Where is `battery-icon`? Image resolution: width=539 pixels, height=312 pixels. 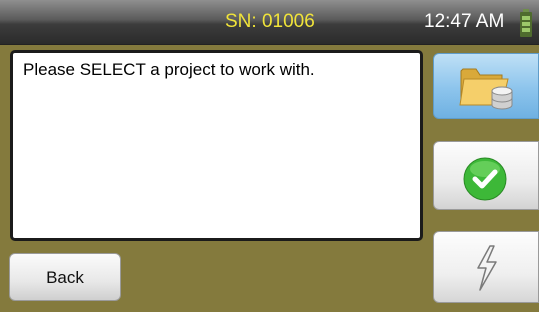
battery-icon is located at coordinates (526, 23).